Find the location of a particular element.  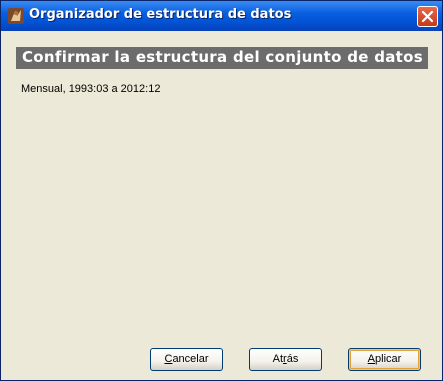

title-bar: Organizador de estructura de datos is located at coordinates (221, 16).